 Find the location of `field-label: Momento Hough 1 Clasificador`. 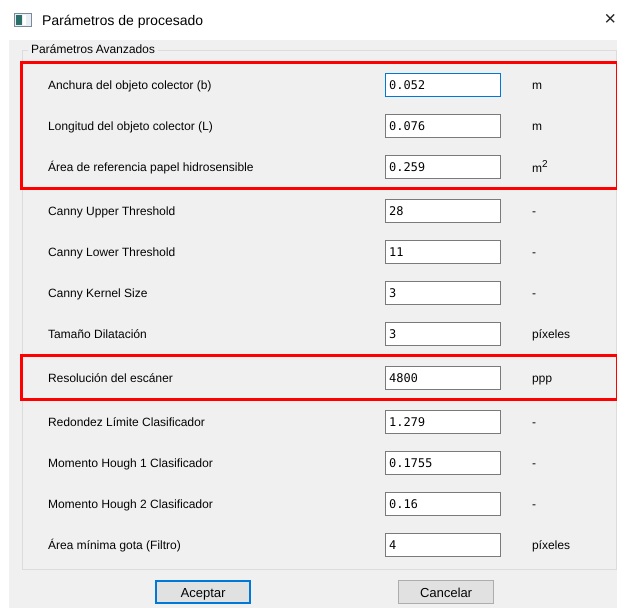

field-label: Momento Hough 1 Clasificador is located at coordinates (130, 463).